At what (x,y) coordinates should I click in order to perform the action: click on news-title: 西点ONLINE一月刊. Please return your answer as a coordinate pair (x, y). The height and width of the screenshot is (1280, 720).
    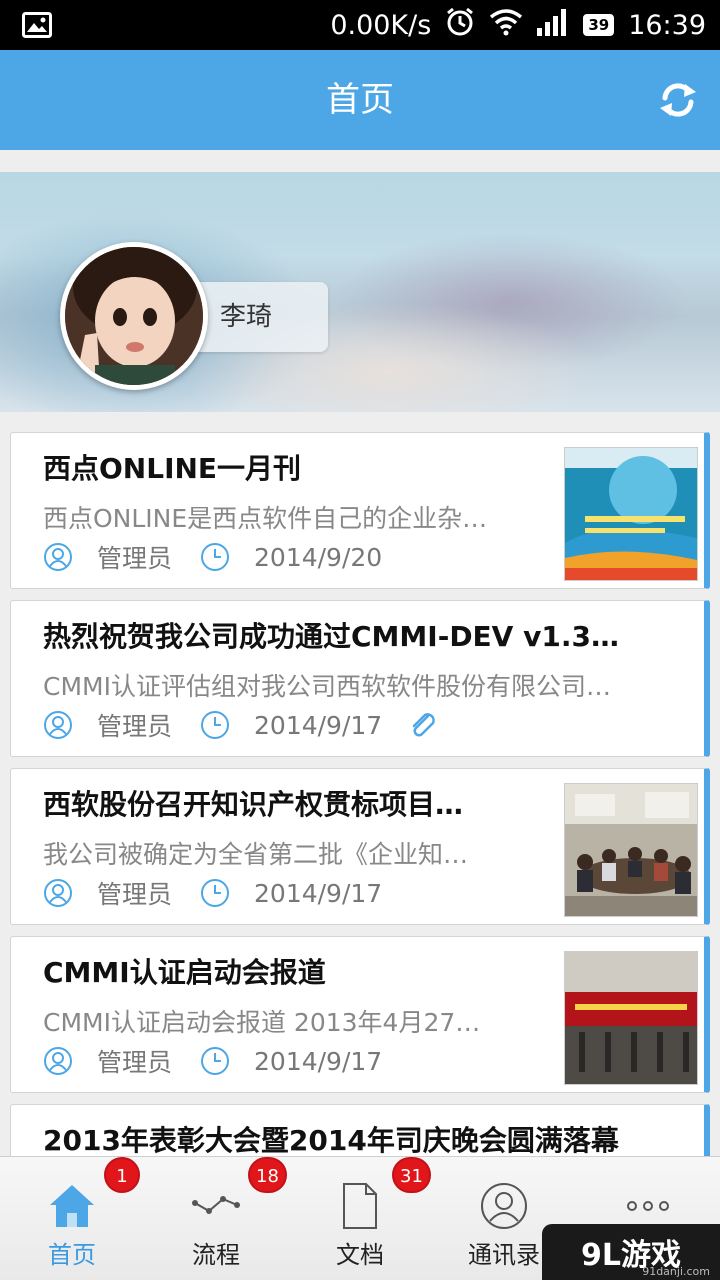
    Looking at the image, I should click on (172, 468).